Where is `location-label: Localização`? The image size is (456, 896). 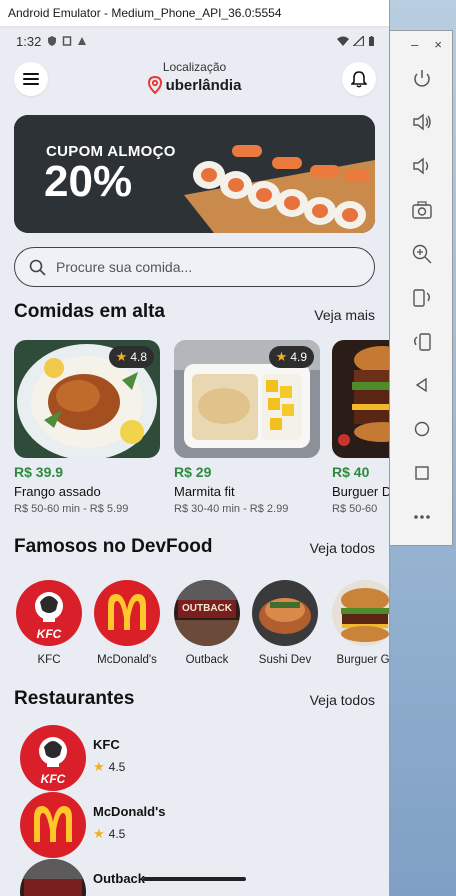
location-label: Localização is located at coordinates (194, 67).